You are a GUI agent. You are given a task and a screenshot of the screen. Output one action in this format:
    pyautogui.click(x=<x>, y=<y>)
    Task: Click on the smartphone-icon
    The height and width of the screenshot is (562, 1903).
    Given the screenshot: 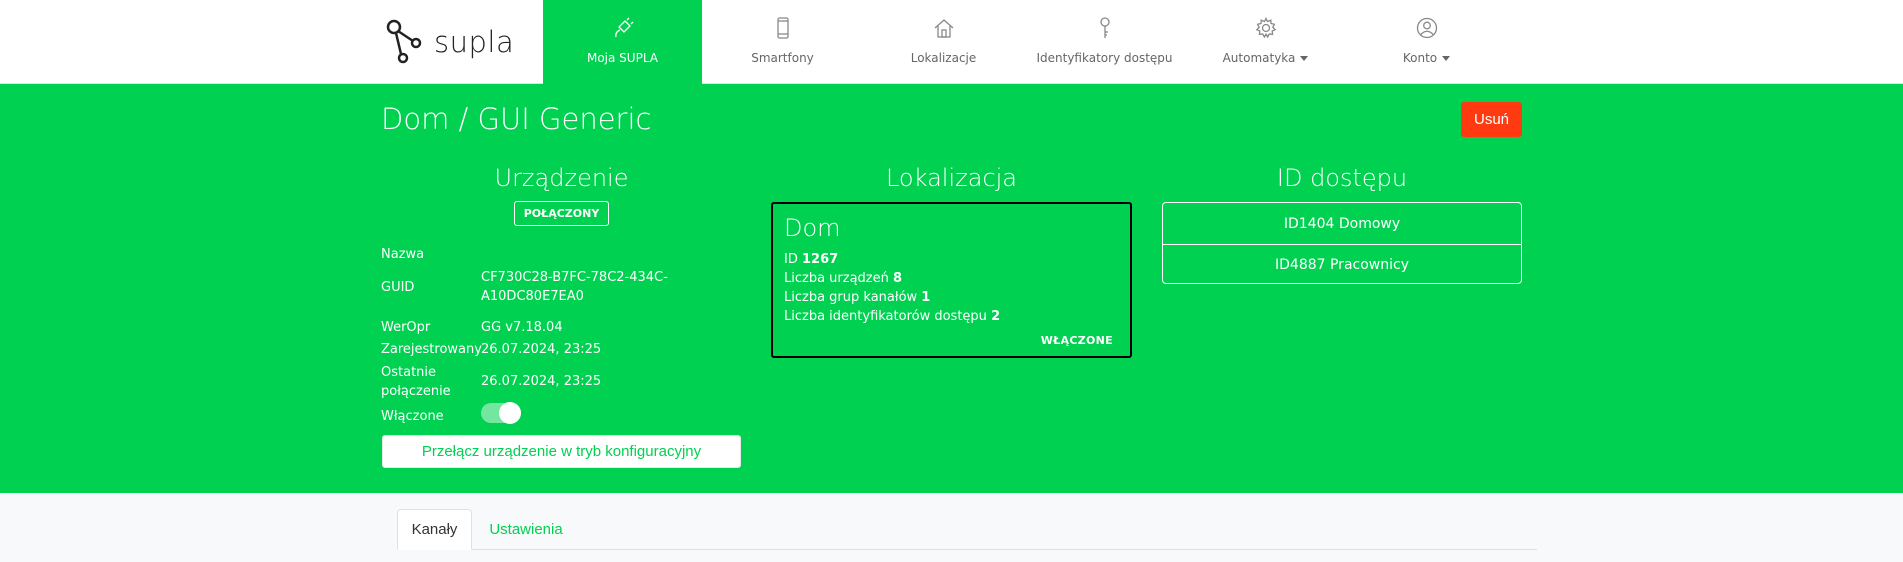 What is the action you would take?
    pyautogui.click(x=783, y=28)
    